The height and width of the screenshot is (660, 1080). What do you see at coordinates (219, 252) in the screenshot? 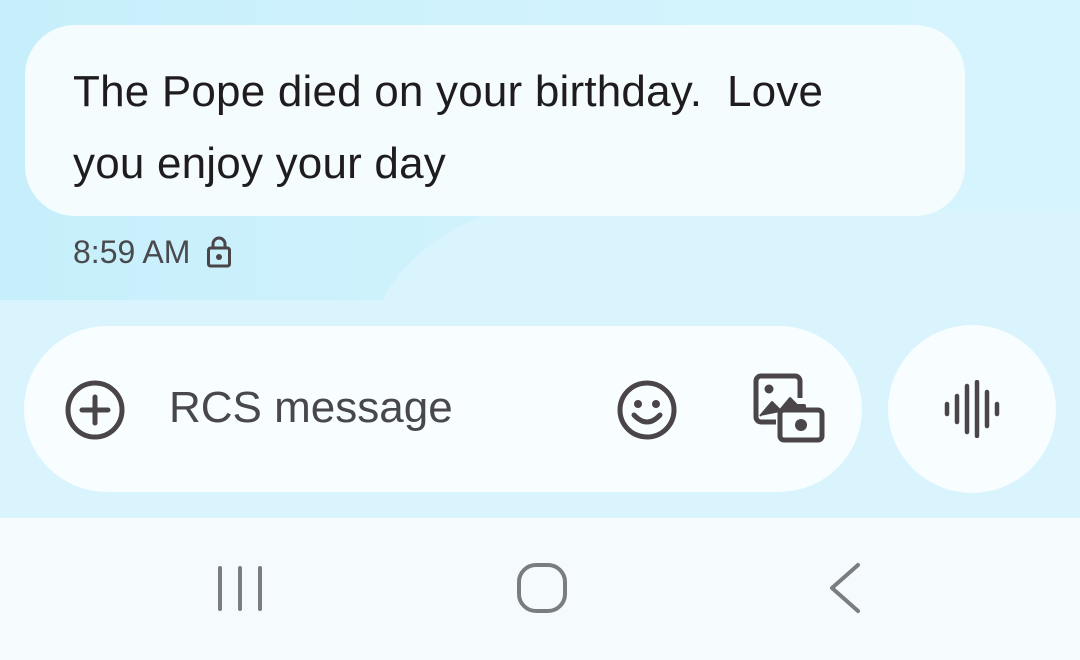
I see `lock-icon` at bounding box center [219, 252].